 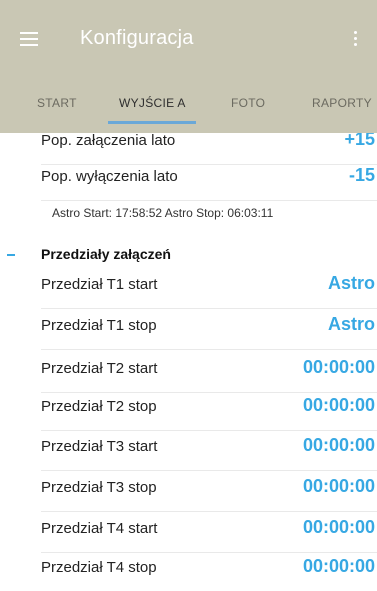 What do you see at coordinates (99, 325) in the screenshot?
I see `setting-label: Przedział T1 stop` at bounding box center [99, 325].